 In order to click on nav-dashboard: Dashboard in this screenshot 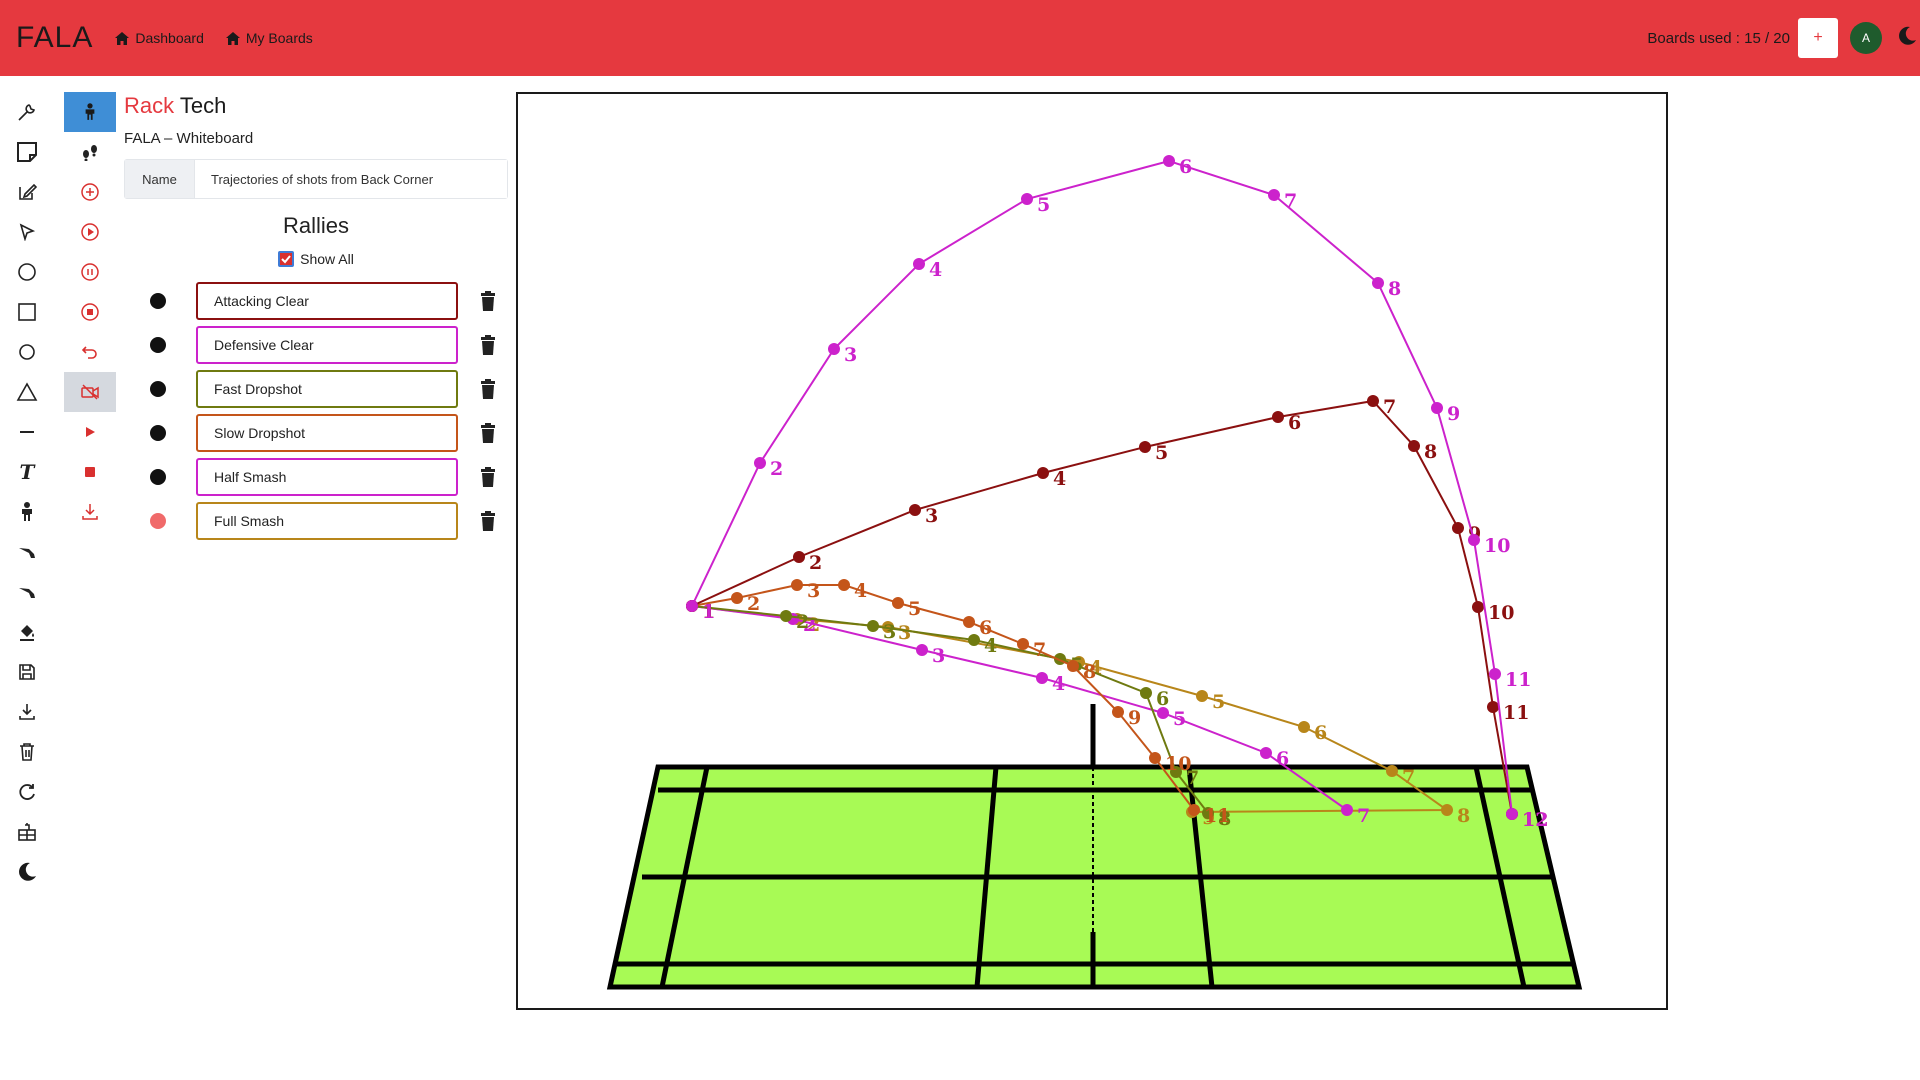, I will do `click(159, 38)`.